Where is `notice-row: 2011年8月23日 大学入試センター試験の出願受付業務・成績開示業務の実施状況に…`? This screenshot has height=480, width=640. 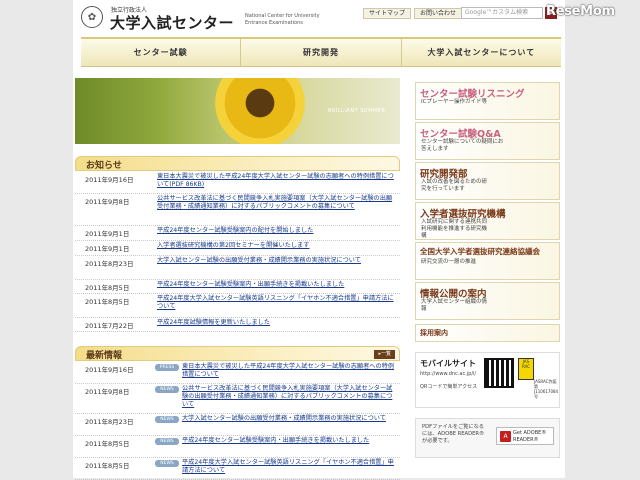
notice-row: 2011年8月23日 大学入試センター試験の出願受付業務・成績開示業務の実施状況に… is located at coordinates (237, 268).